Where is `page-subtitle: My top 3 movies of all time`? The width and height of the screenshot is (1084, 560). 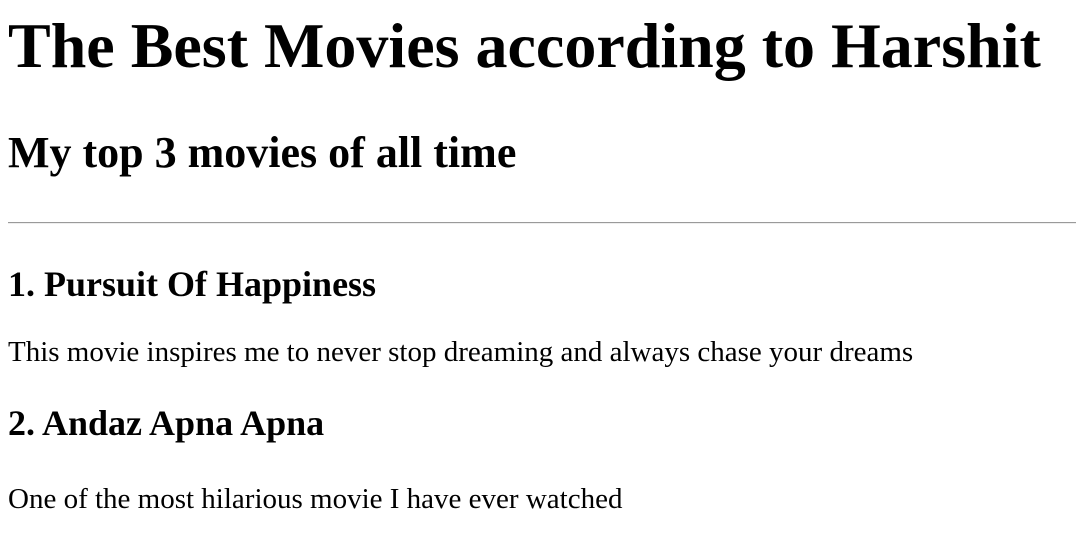
page-subtitle: My top 3 movies of all time is located at coordinates (262, 152).